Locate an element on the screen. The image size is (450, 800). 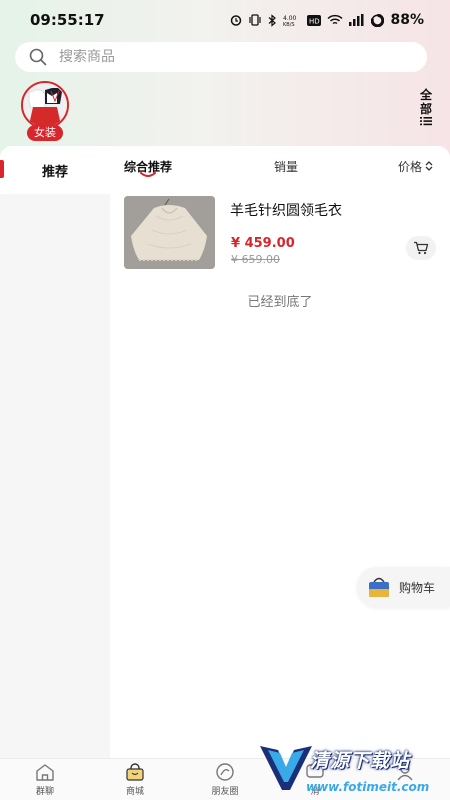
search-input is located at coordinates (209, 57).